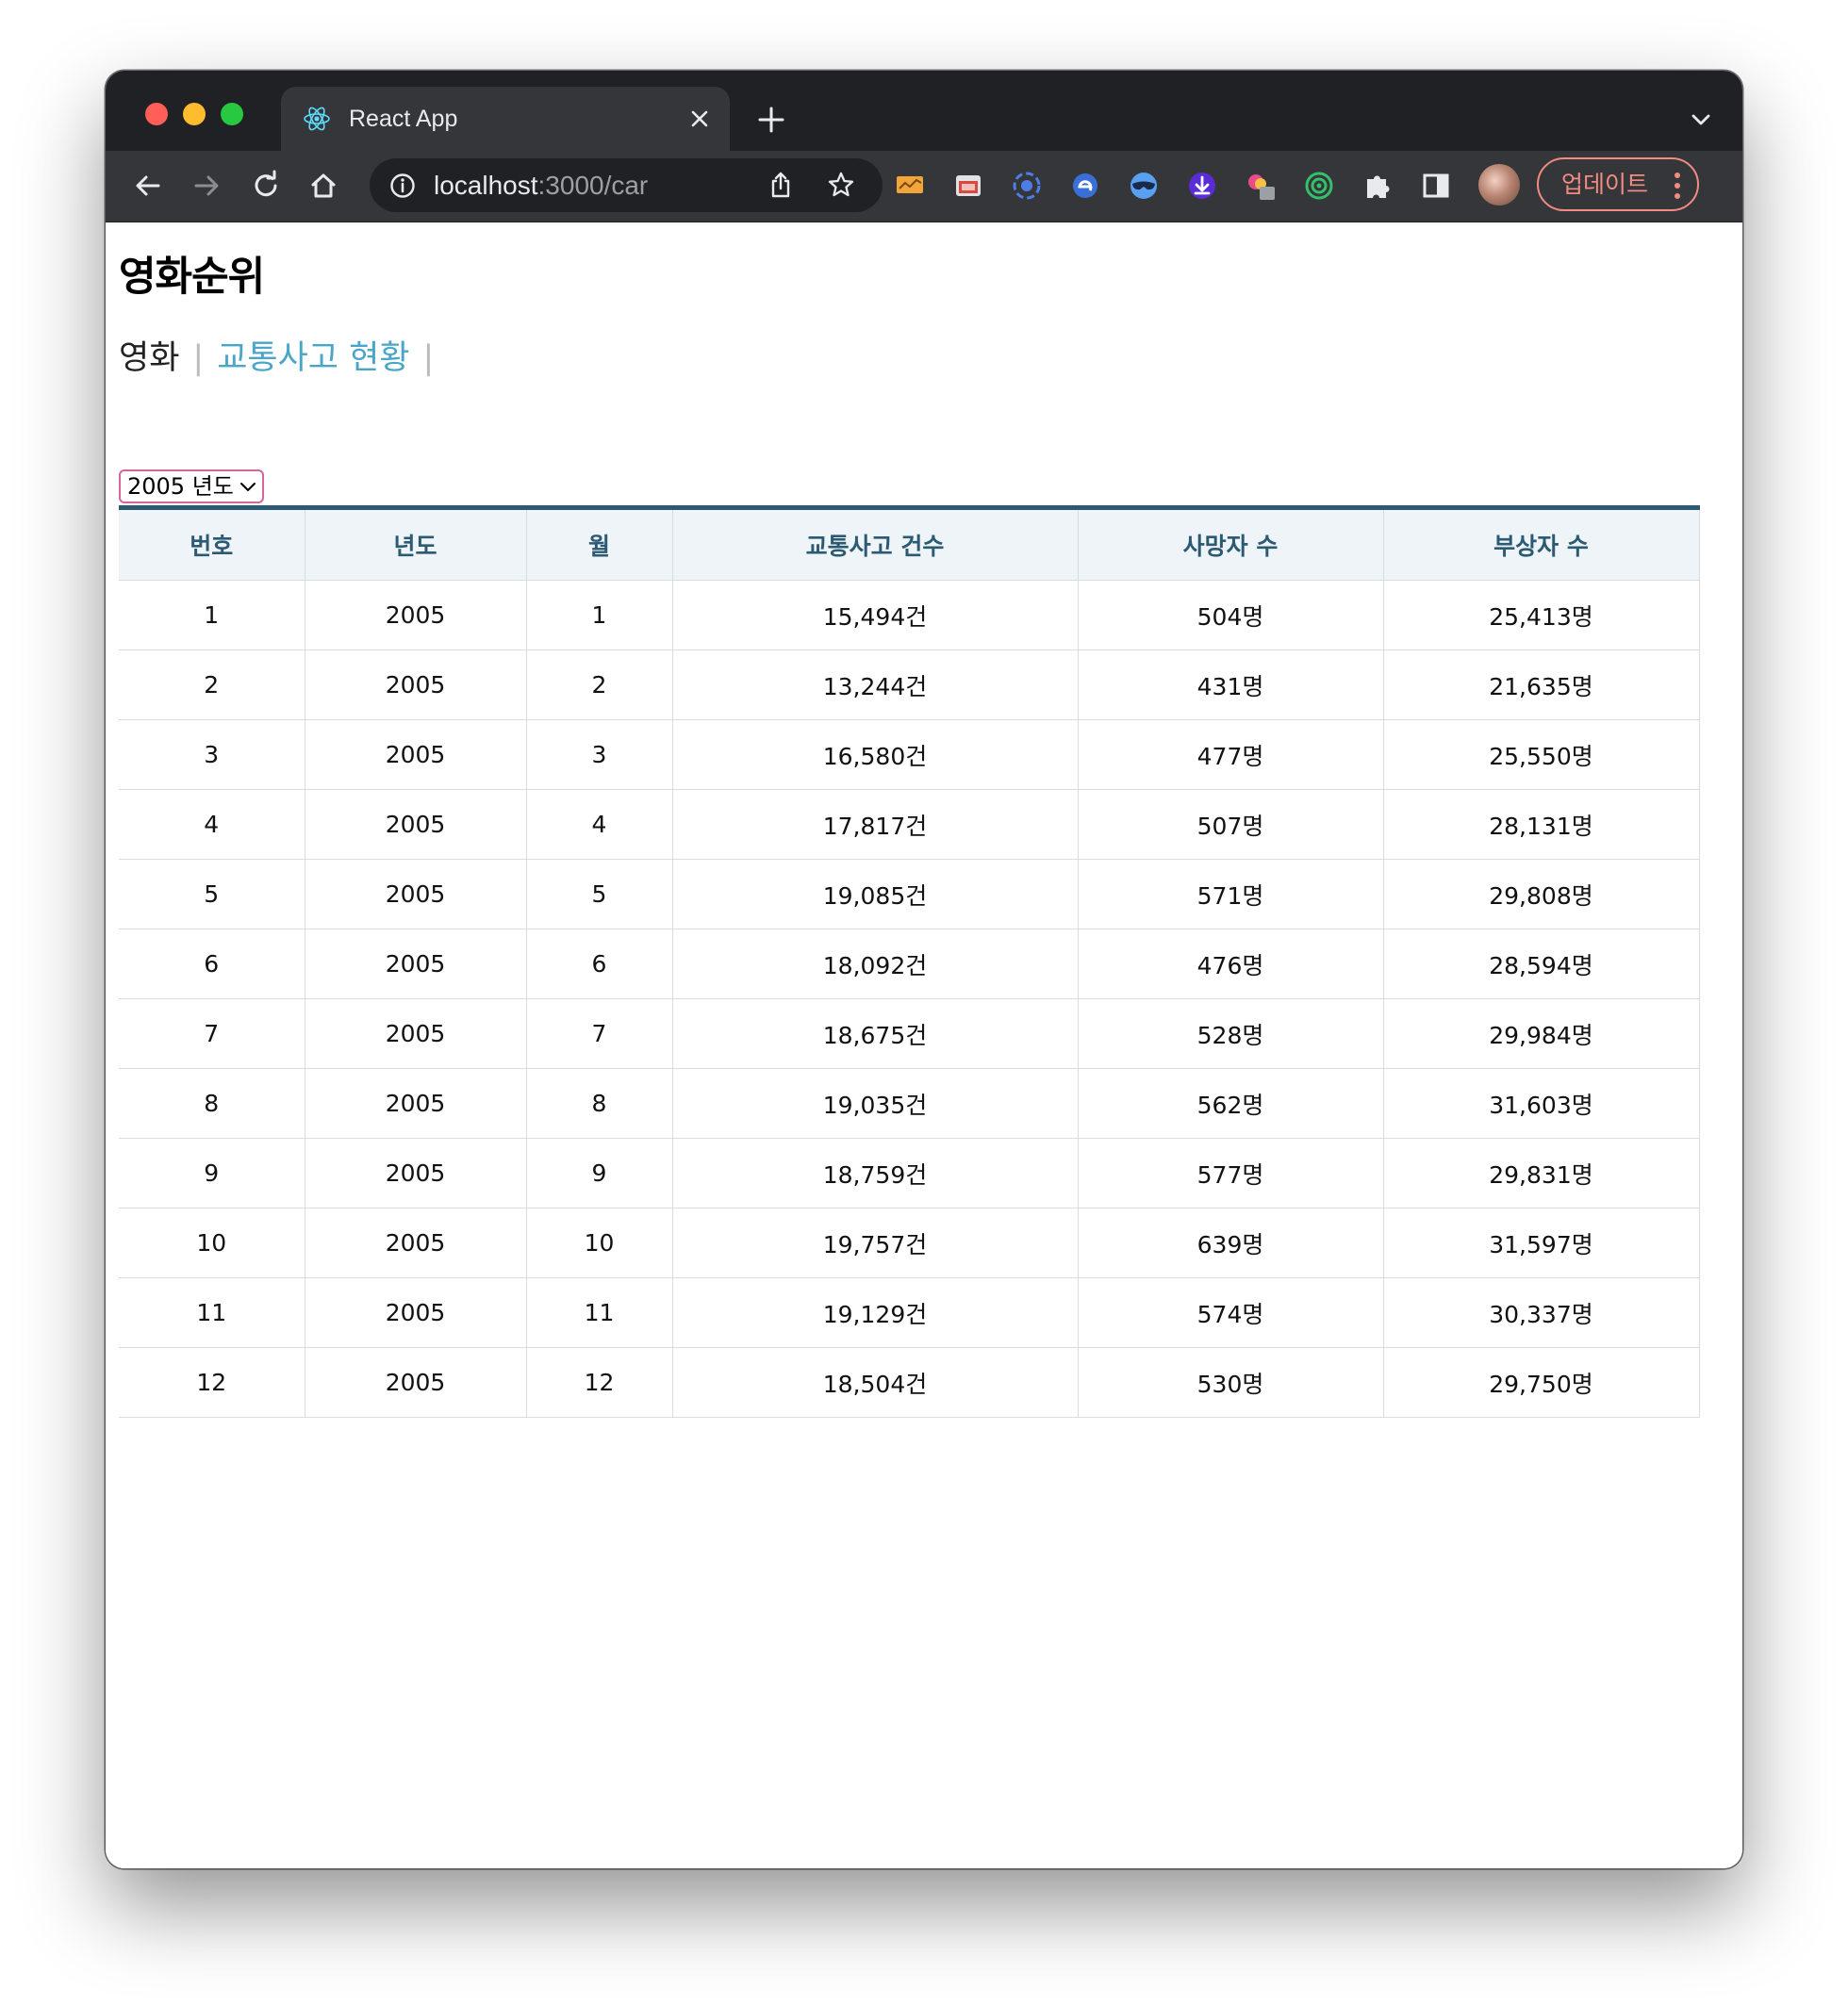 The height and width of the screenshot is (2006, 1848). I want to click on side-panel-icon, so click(1436, 186).